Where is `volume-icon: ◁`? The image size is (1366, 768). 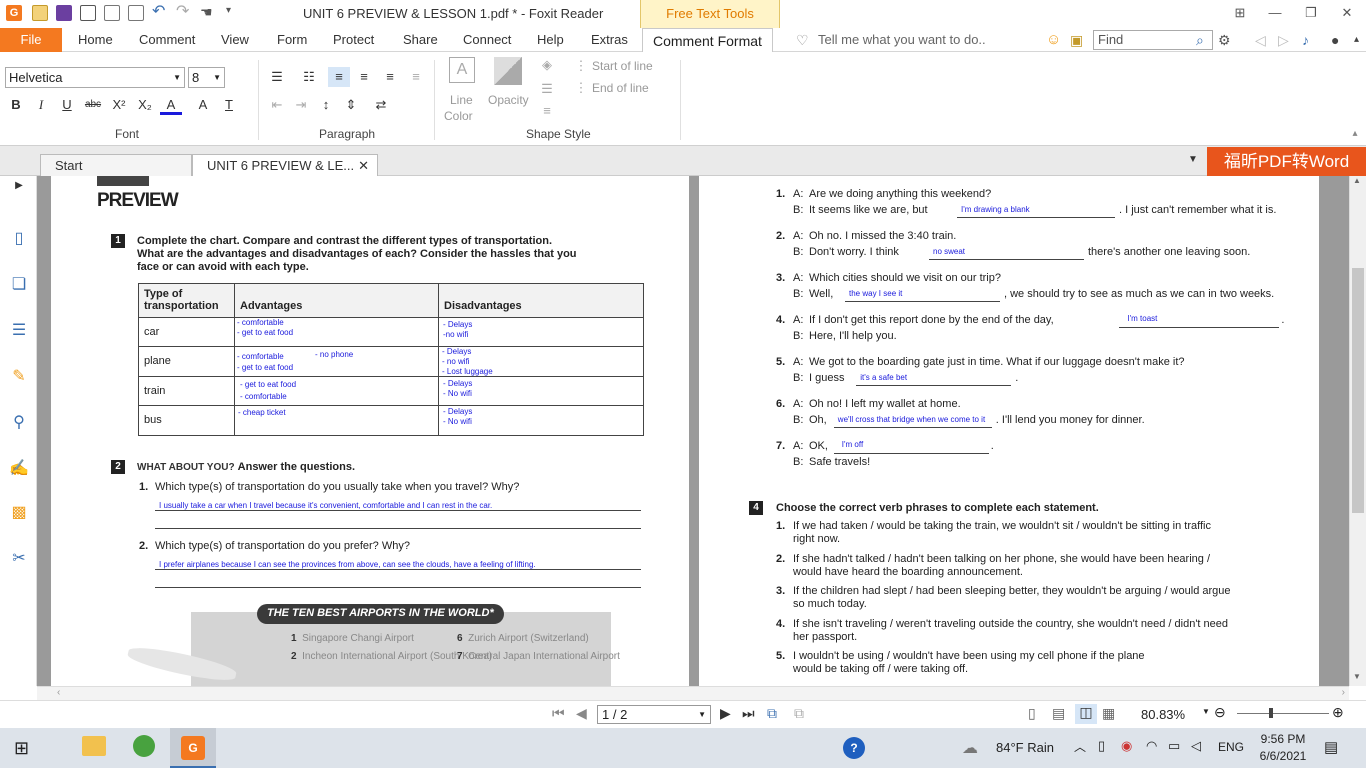 volume-icon: ◁ is located at coordinates (1196, 746).